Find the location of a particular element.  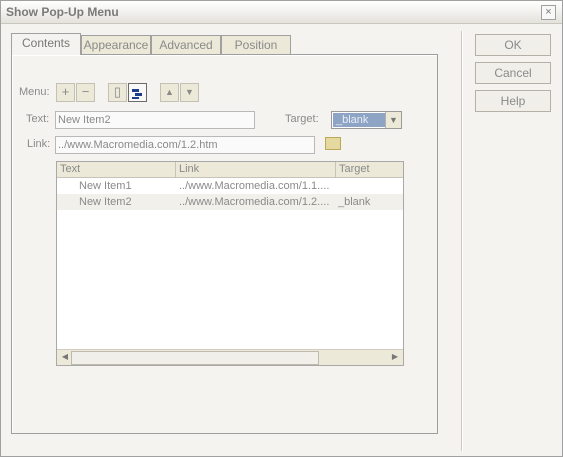

tab-position: Position is located at coordinates (256, 45).